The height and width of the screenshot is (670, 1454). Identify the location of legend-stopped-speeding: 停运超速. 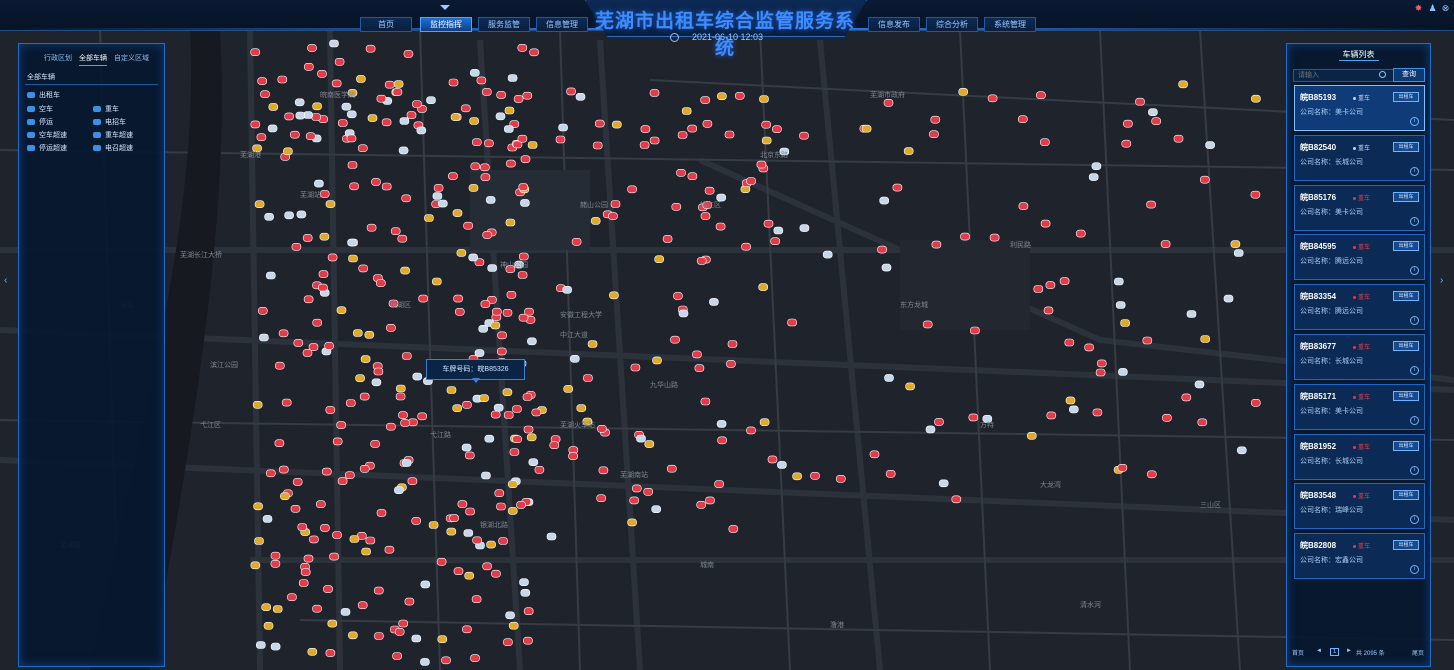
(47, 148).